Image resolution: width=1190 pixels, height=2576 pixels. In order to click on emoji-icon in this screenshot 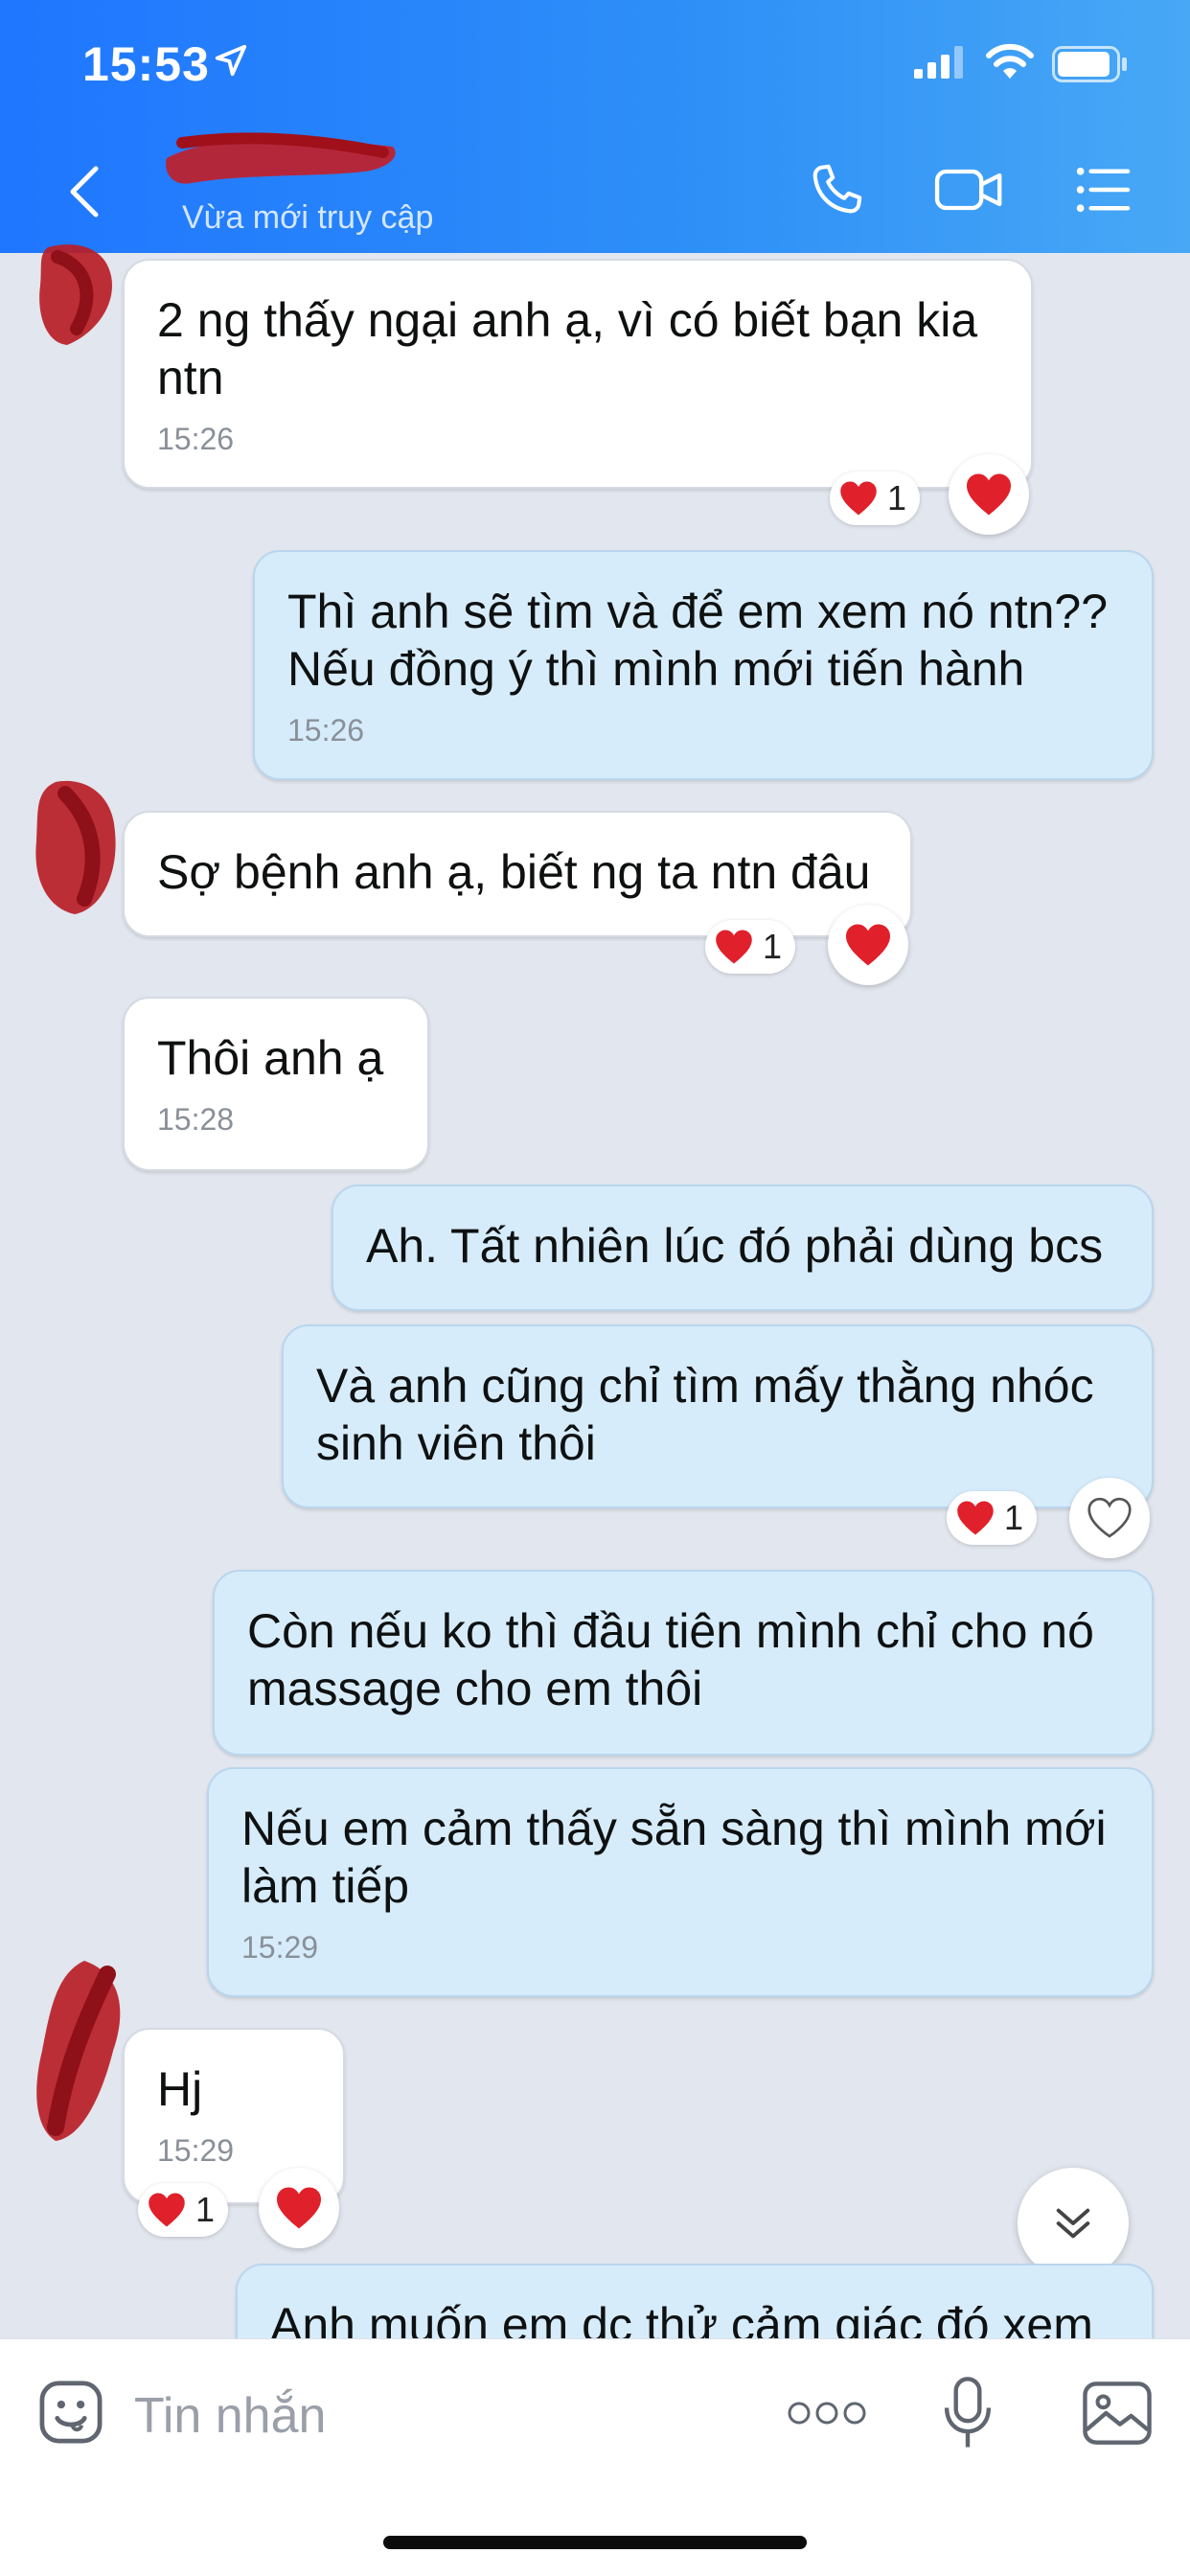, I will do `click(70, 2412)`.